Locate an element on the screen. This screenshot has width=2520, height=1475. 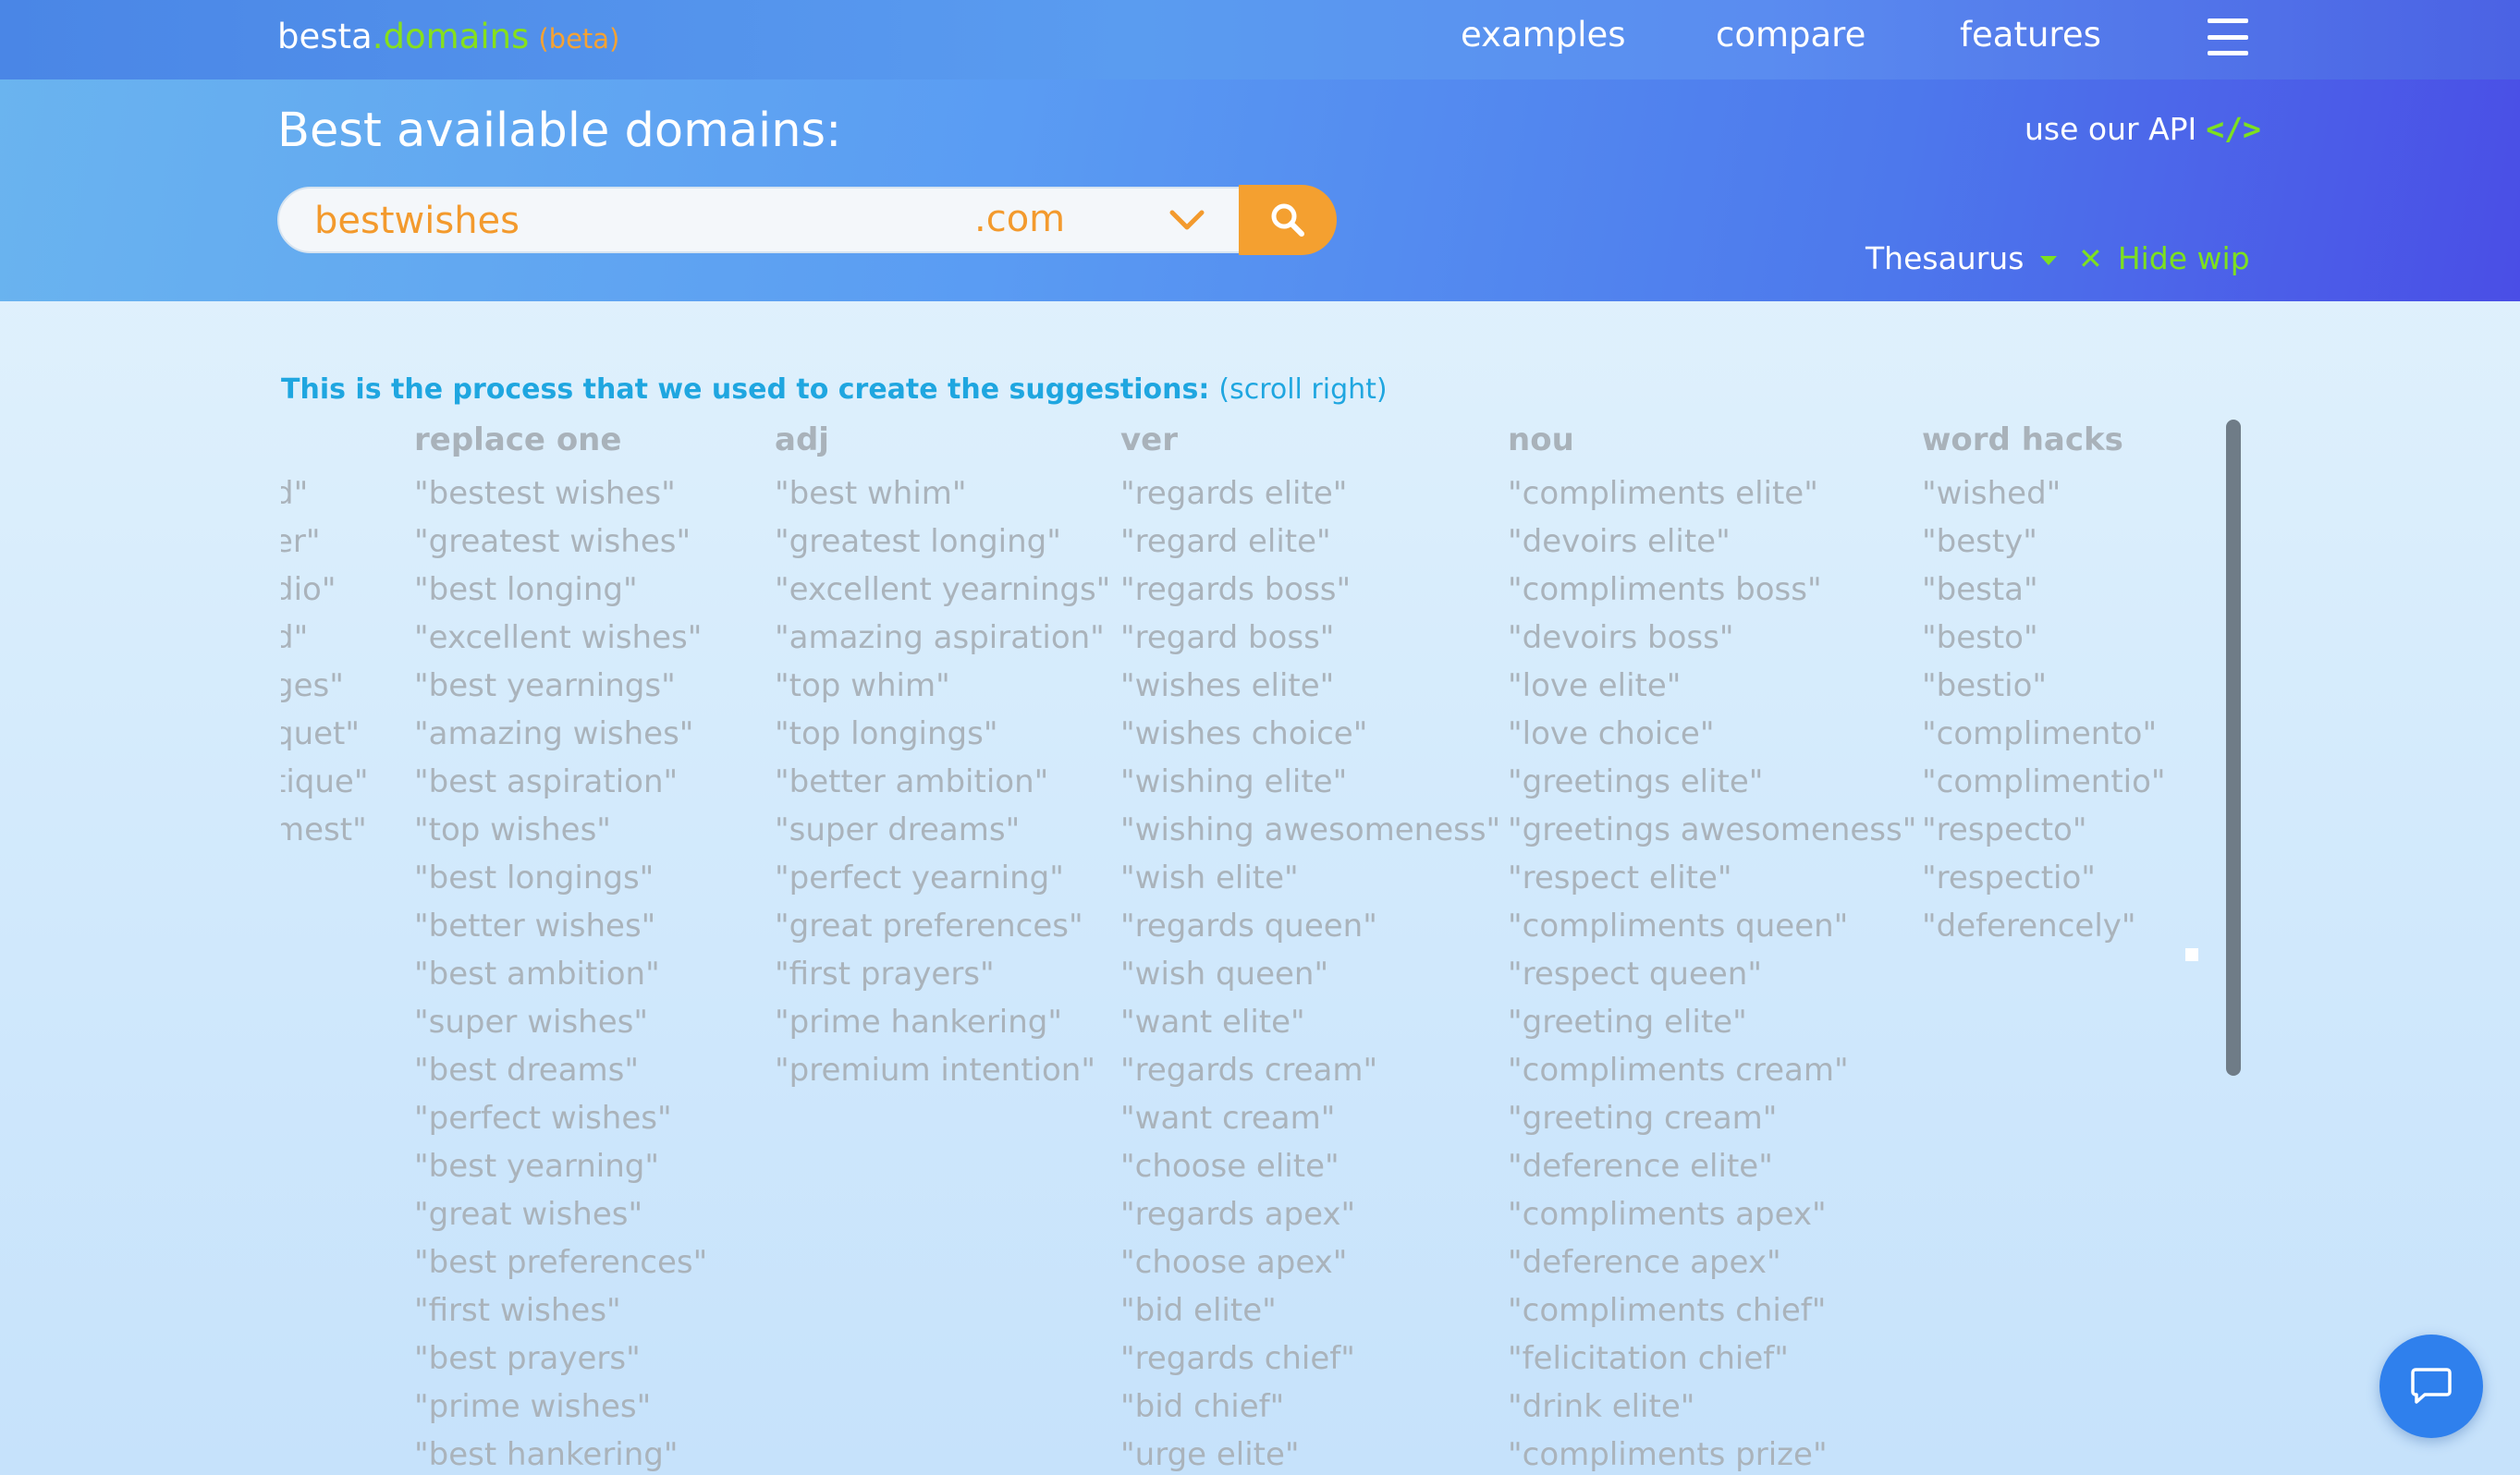
suggestion-item: "greatest wishes" is located at coordinates (552, 541).